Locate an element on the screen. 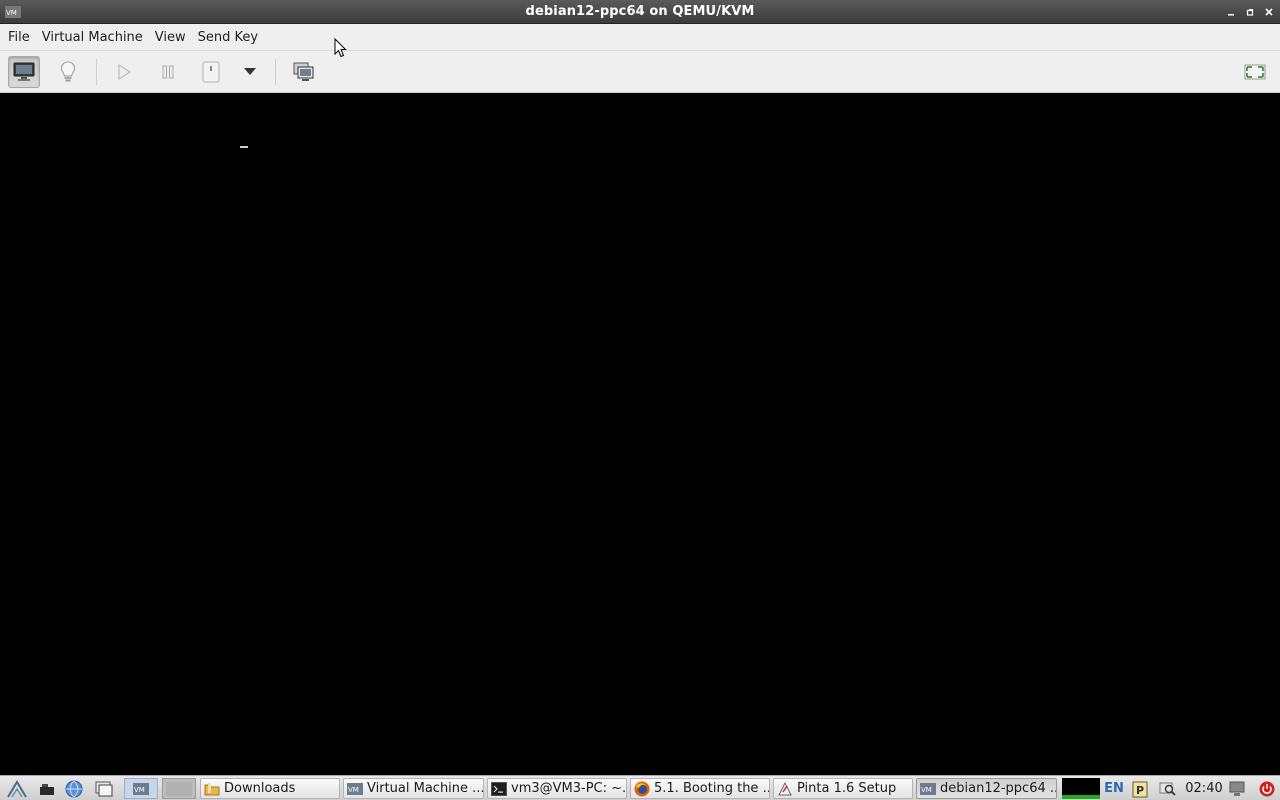  maximize-button is located at coordinates (1250, 12).